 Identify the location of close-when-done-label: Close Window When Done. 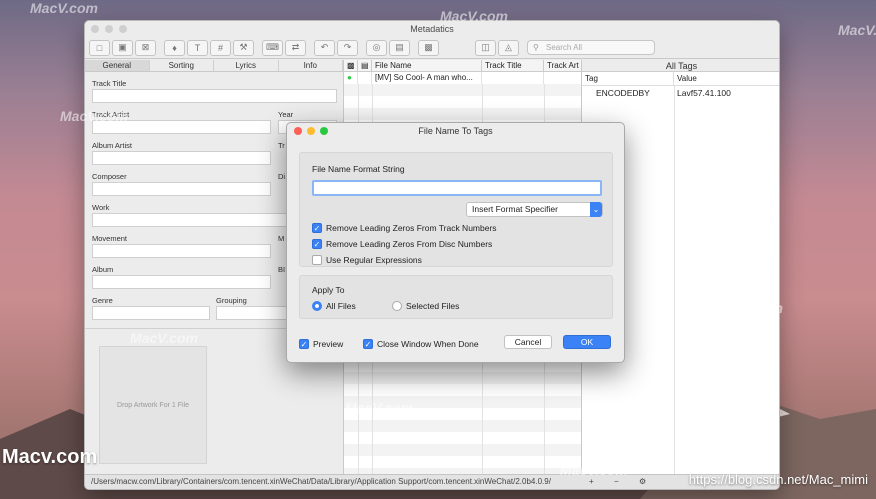
(428, 344).